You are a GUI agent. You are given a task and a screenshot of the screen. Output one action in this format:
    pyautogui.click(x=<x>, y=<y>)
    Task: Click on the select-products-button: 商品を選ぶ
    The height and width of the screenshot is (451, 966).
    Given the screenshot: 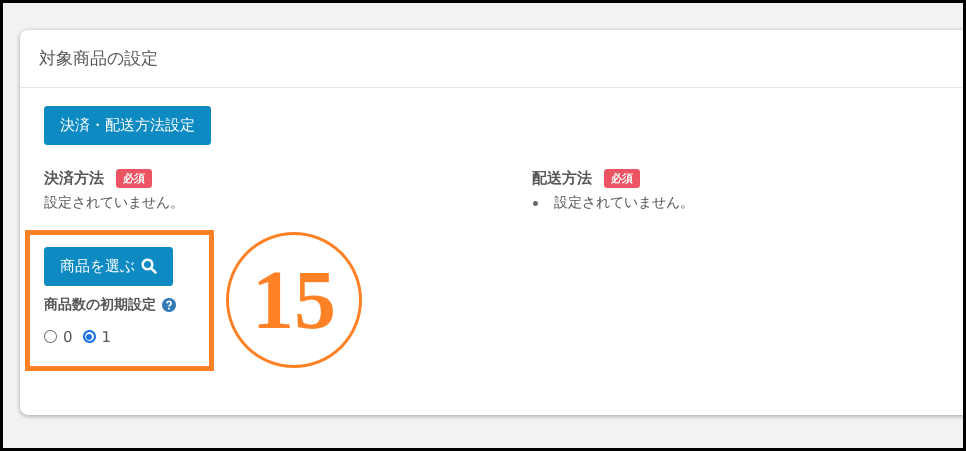 What is the action you would take?
    pyautogui.click(x=108, y=266)
    